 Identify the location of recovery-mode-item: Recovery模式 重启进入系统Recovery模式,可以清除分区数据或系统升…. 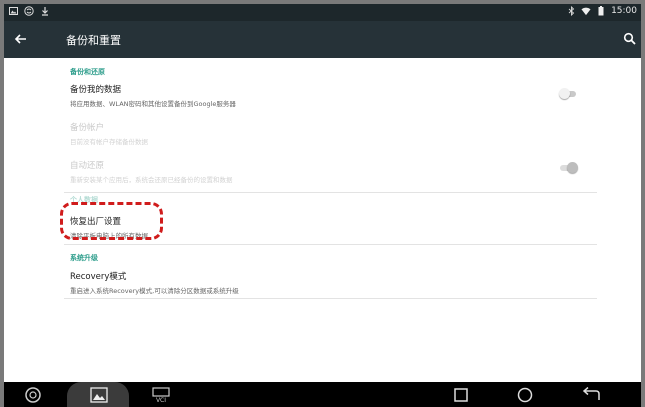
(333, 282).